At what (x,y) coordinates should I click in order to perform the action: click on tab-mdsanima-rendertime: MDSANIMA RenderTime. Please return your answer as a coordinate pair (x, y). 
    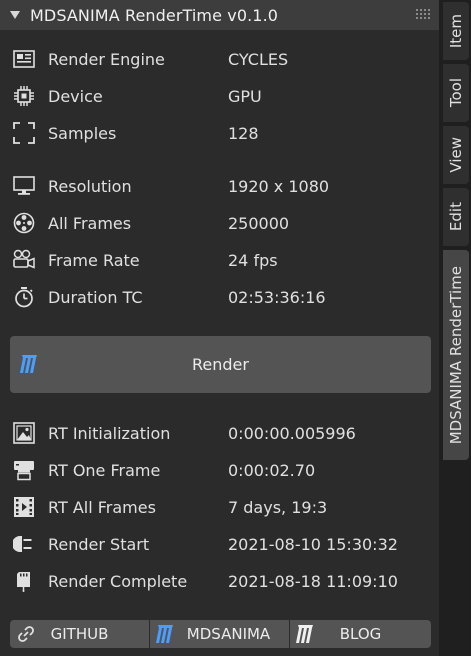
    Looking at the image, I should click on (456, 355).